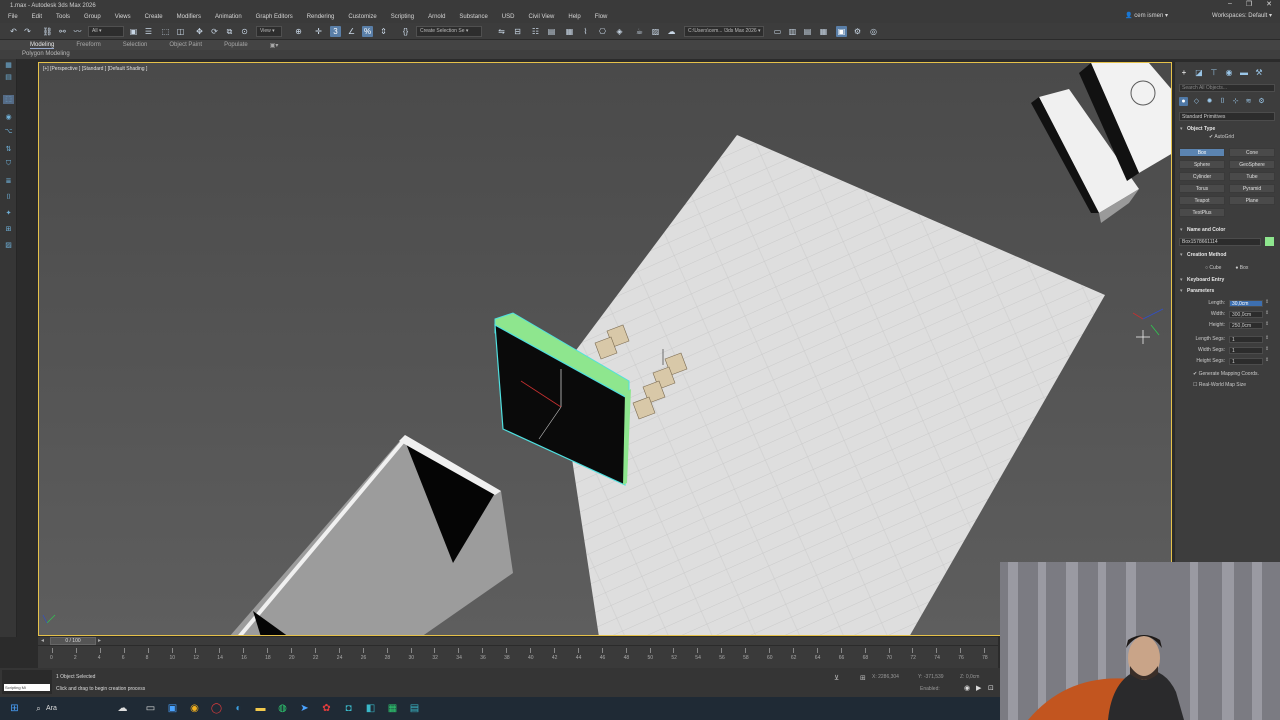 The width and height of the screenshot is (1280, 720). What do you see at coordinates (367, 31) in the screenshot?
I see `percent-snap-icon: %` at bounding box center [367, 31].